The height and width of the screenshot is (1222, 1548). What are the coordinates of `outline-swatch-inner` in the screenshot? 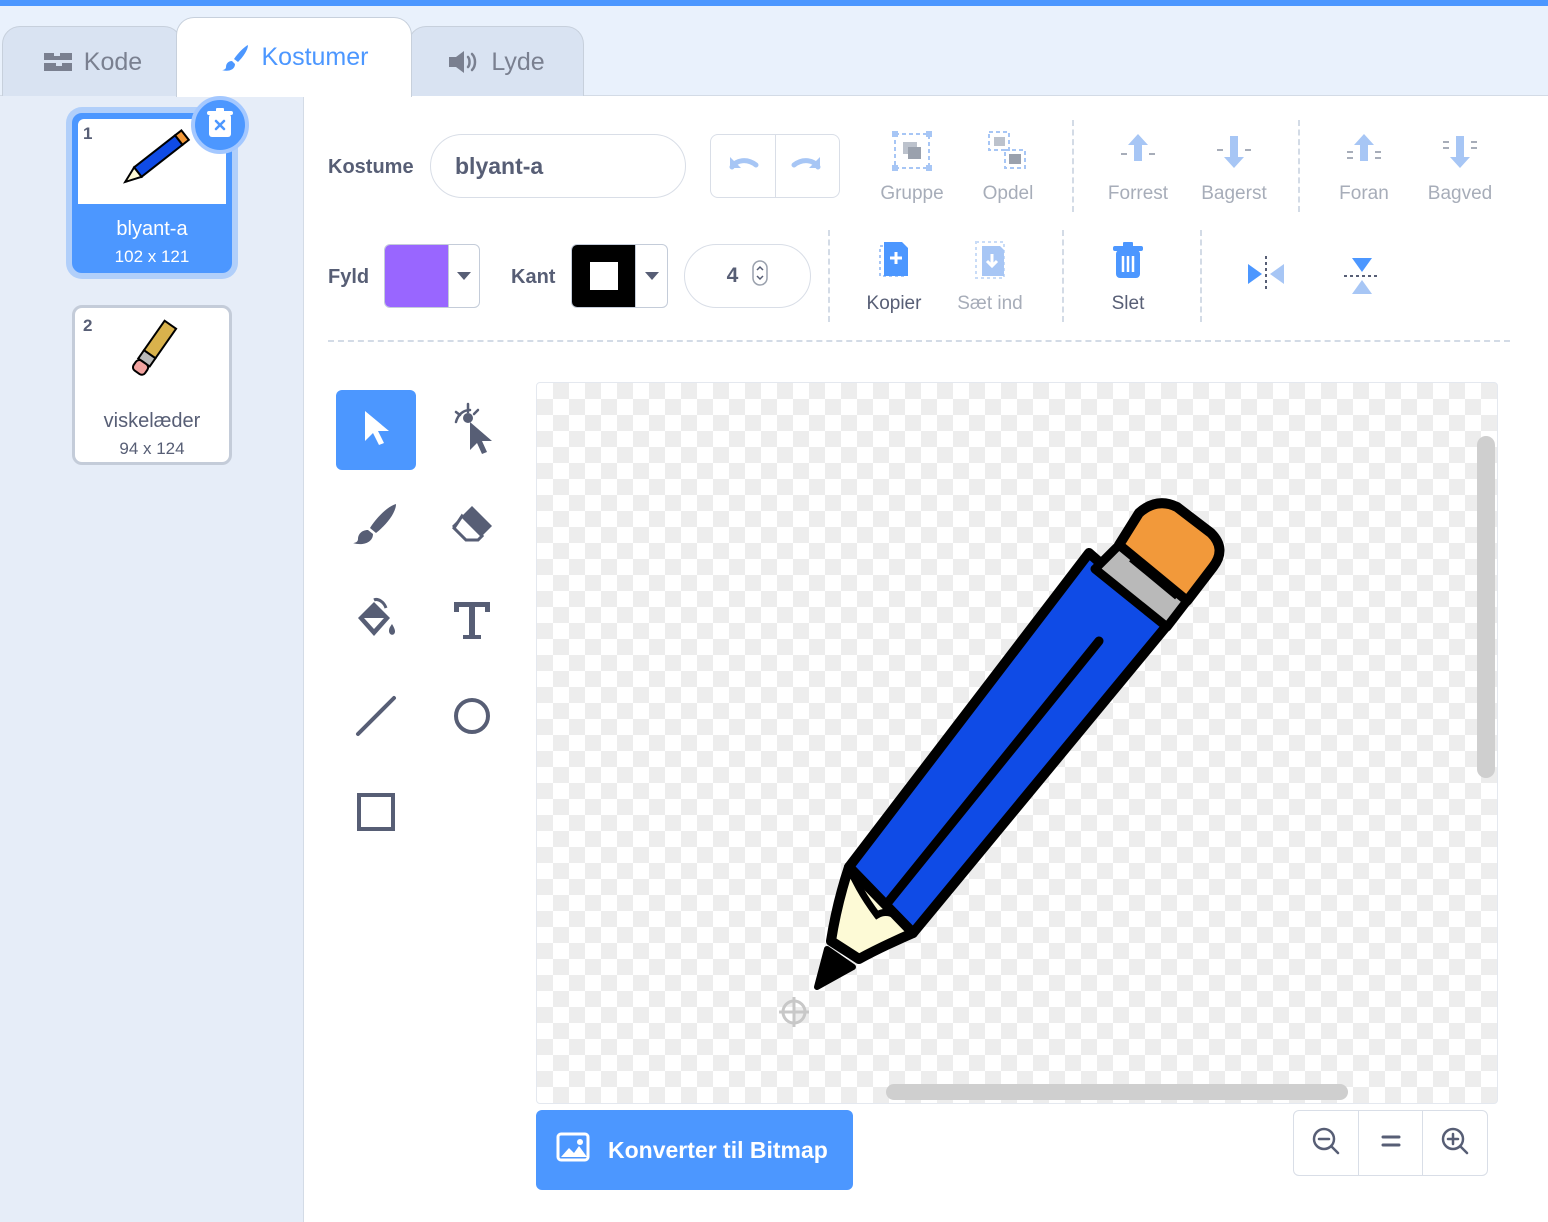 It's located at (603, 276).